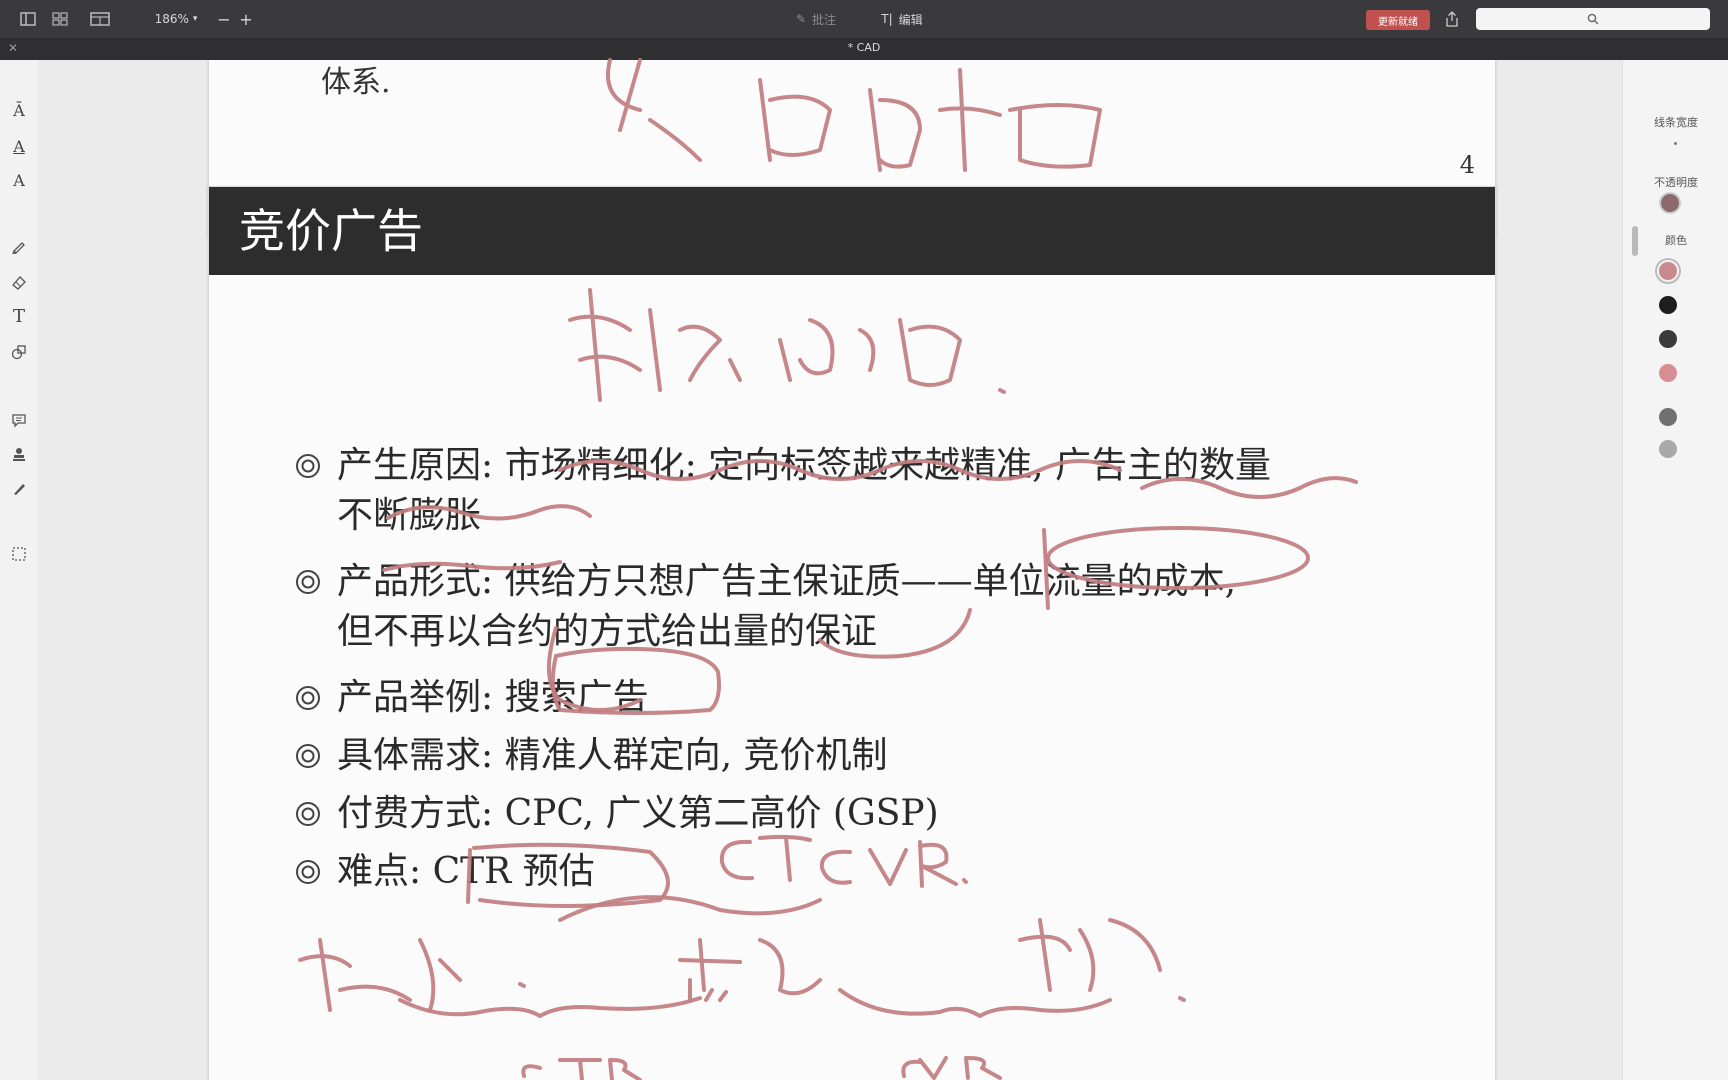 The height and width of the screenshot is (1080, 1728). What do you see at coordinates (1635, 241) in the screenshot?
I see `scrollbar-thumb` at bounding box center [1635, 241].